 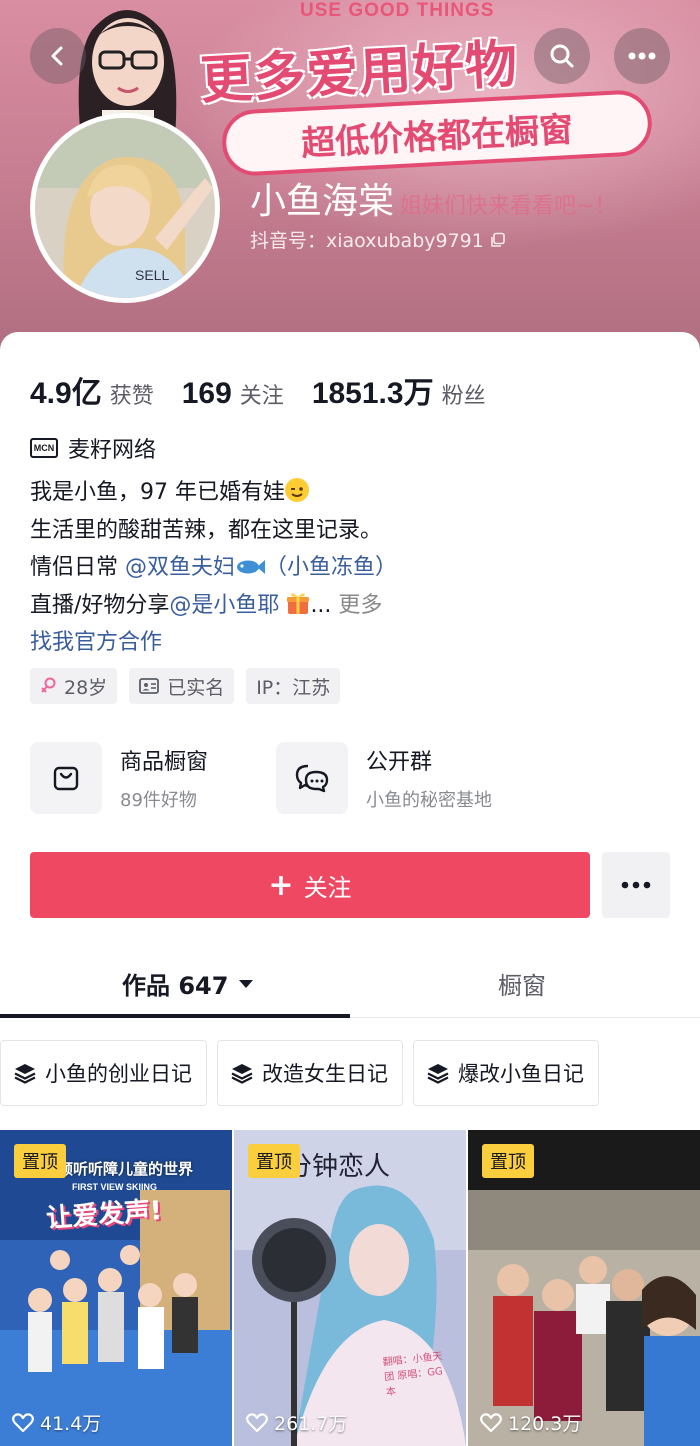 I want to click on video-thumbnail: 置顶 120.3万, so click(x=584, y=1288).